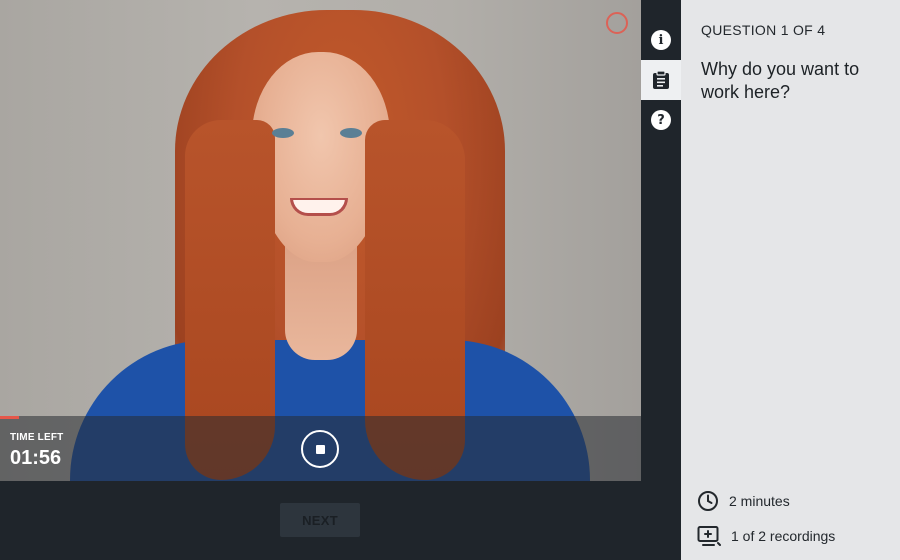 This screenshot has width=900, height=560. What do you see at coordinates (708, 501) in the screenshot?
I see `clock-icon` at bounding box center [708, 501].